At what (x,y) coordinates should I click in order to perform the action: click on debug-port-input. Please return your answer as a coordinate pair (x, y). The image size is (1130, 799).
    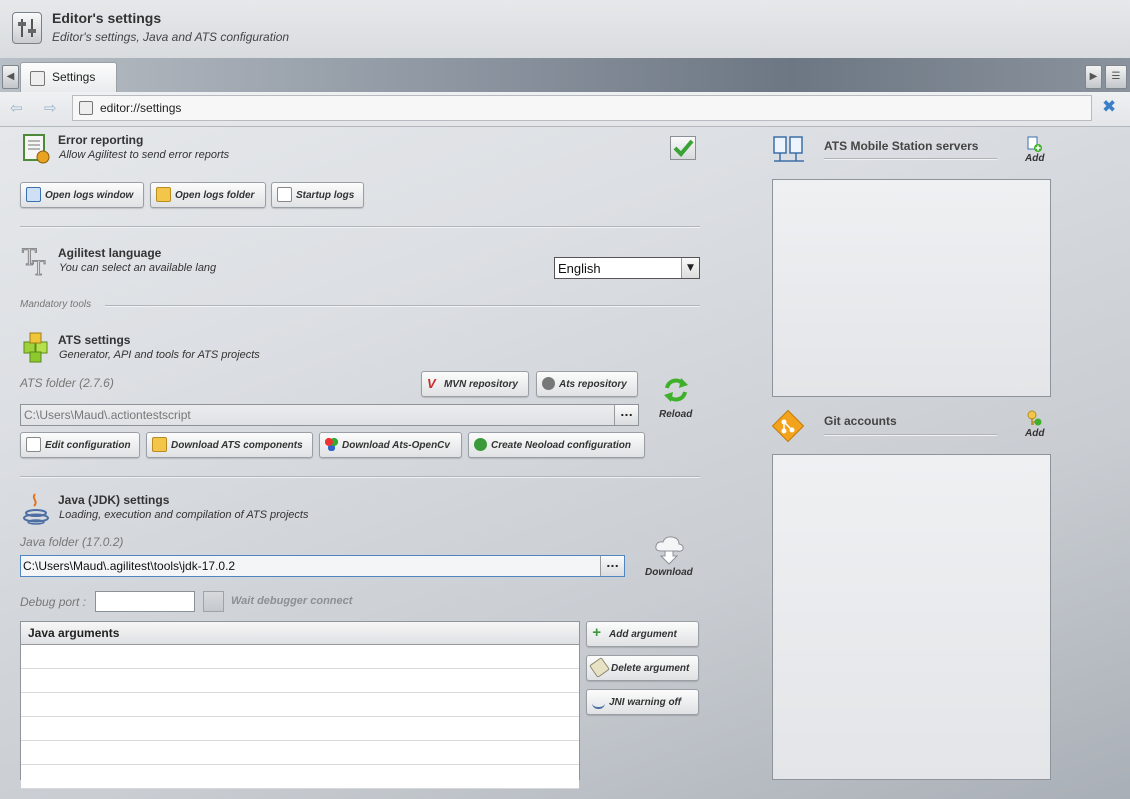
    Looking at the image, I should click on (145, 601).